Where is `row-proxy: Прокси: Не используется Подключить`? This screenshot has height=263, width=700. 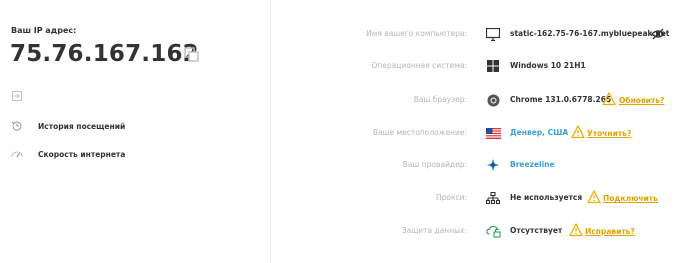
row-proxy: Прокси: Не используется Подключить is located at coordinates (485, 198).